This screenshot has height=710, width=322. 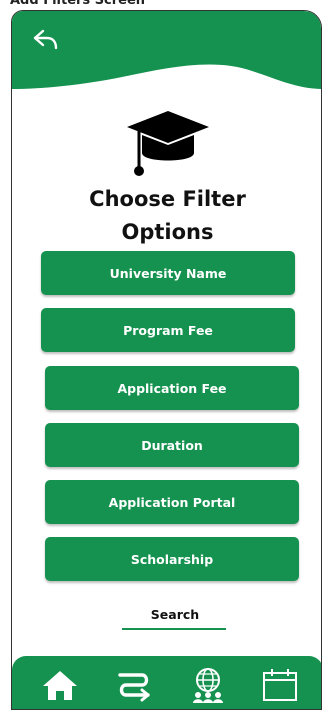 I want to click on back-arrow-icon, so click(x=45, y=40).